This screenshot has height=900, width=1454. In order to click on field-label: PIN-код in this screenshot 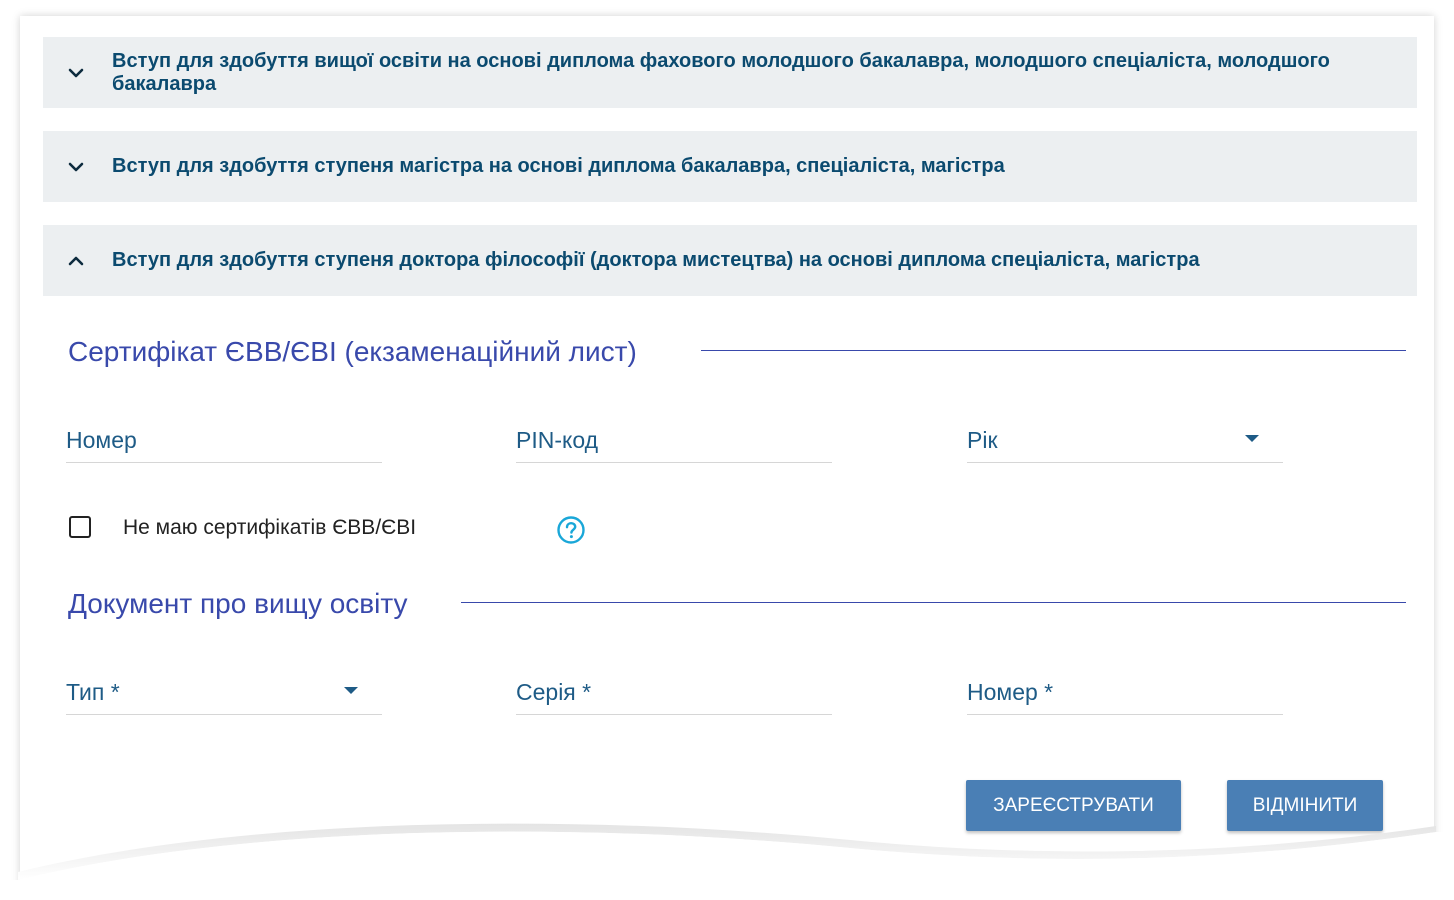, I will do `click(557, 440)`.